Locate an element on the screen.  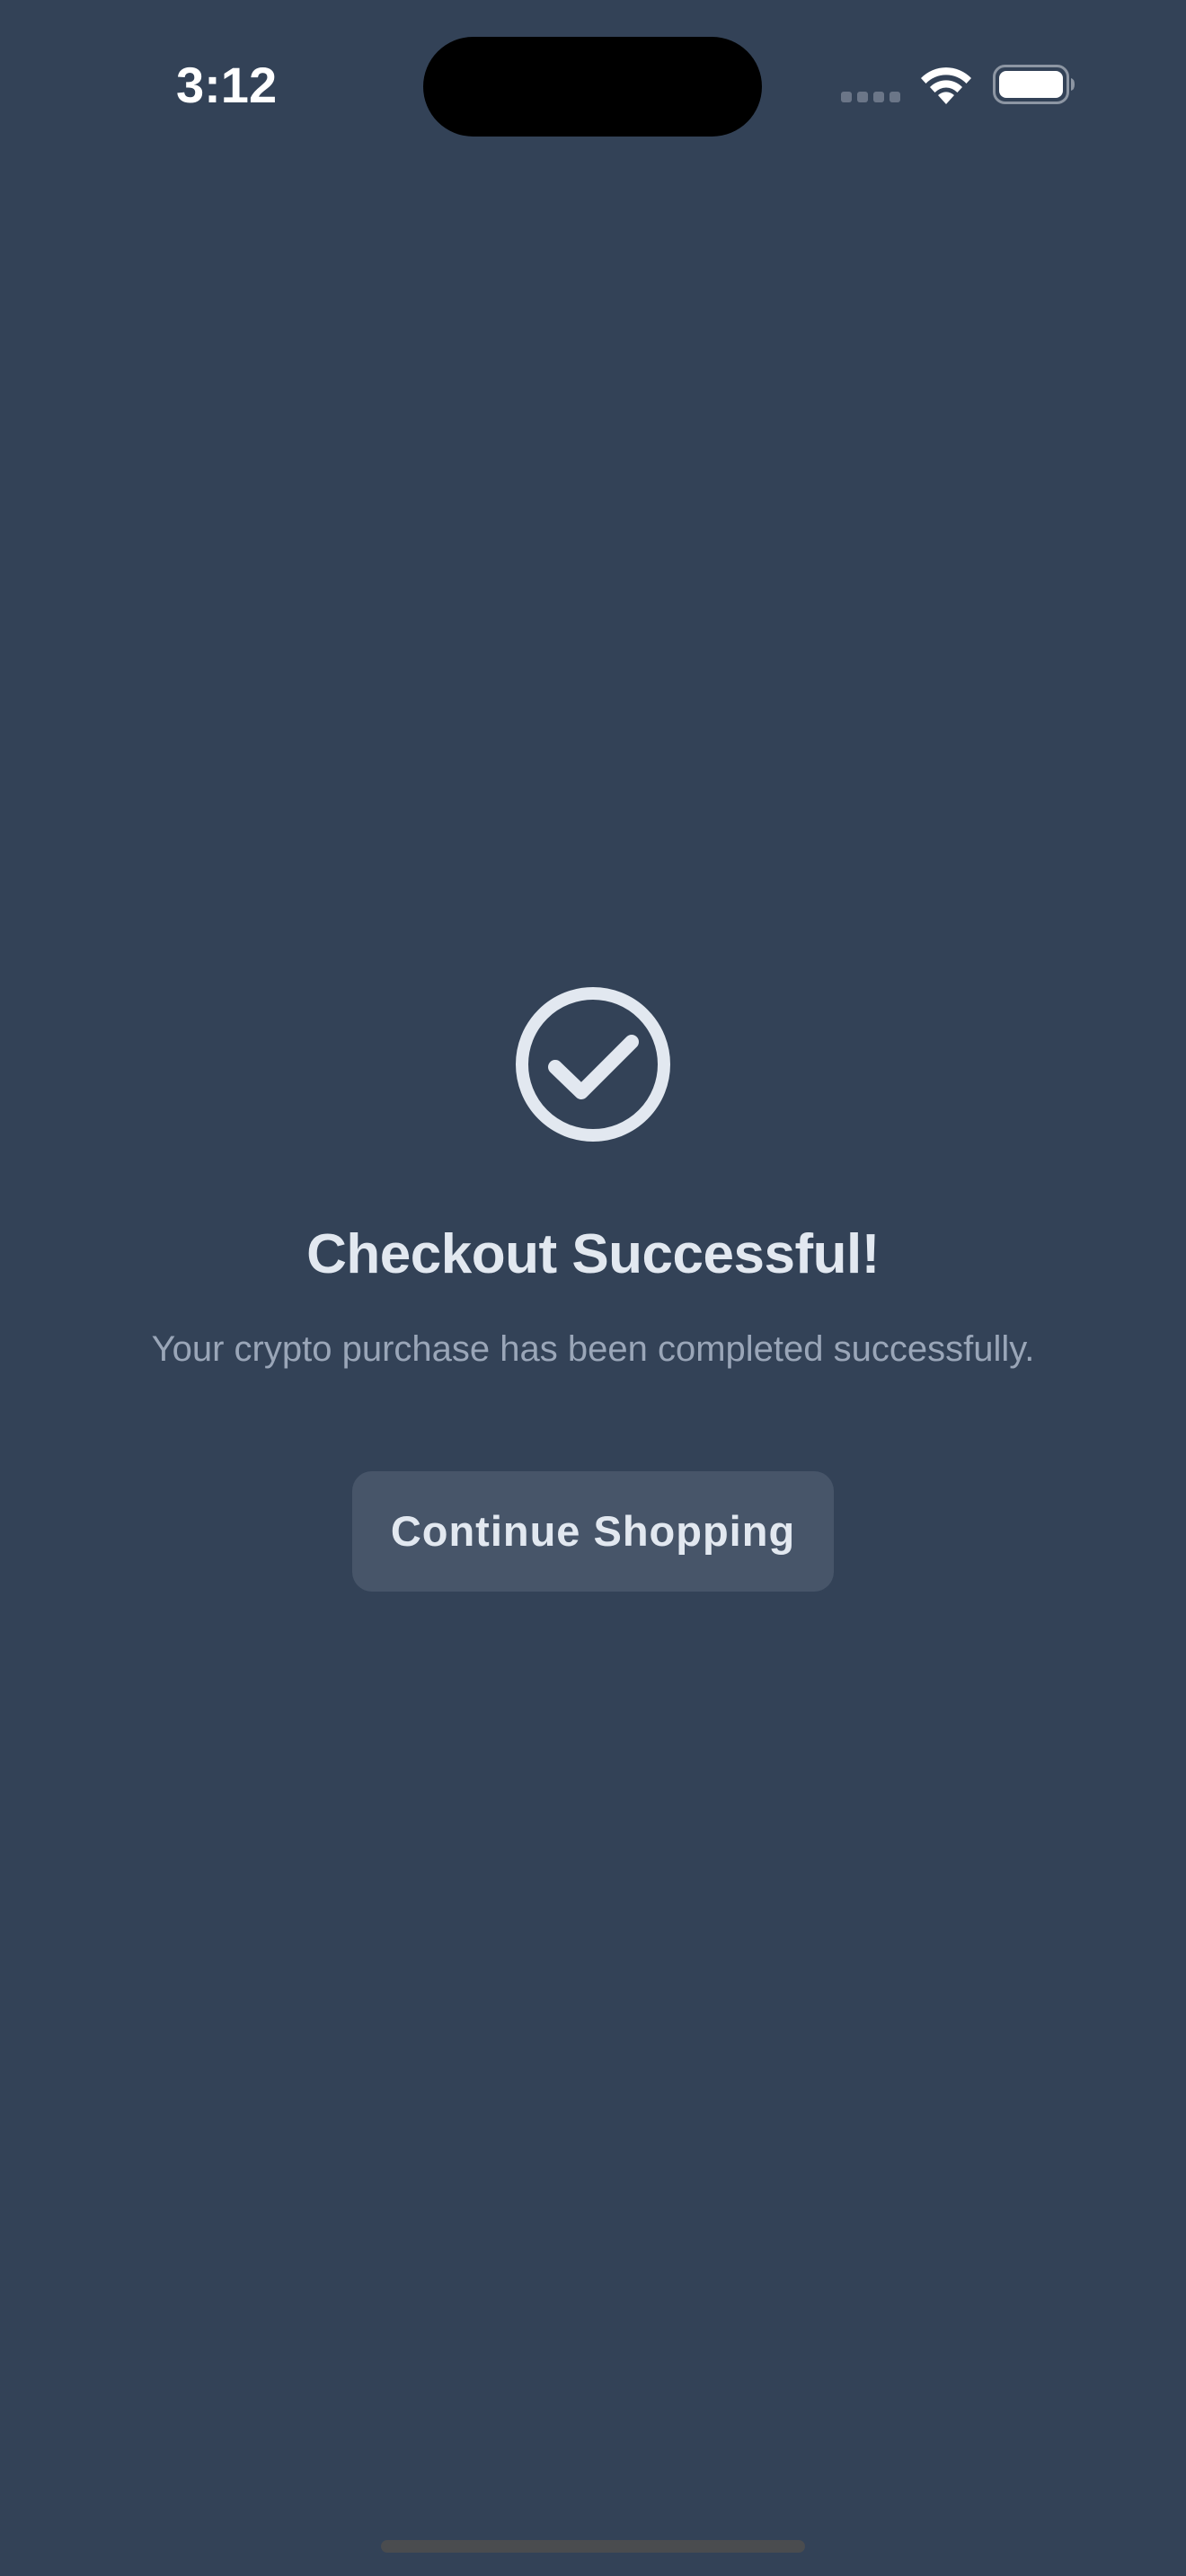
check-circle-icon is located at coordinates (593, 1064).